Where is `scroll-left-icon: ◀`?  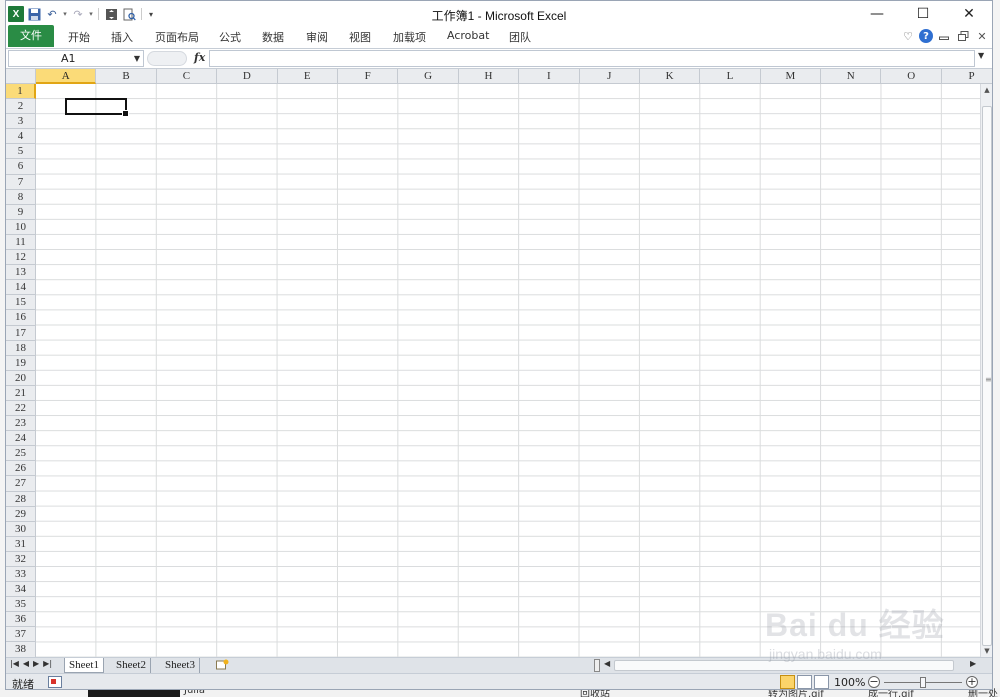 scroll-left-icon: ◀ is located at coordinates (607, 663).